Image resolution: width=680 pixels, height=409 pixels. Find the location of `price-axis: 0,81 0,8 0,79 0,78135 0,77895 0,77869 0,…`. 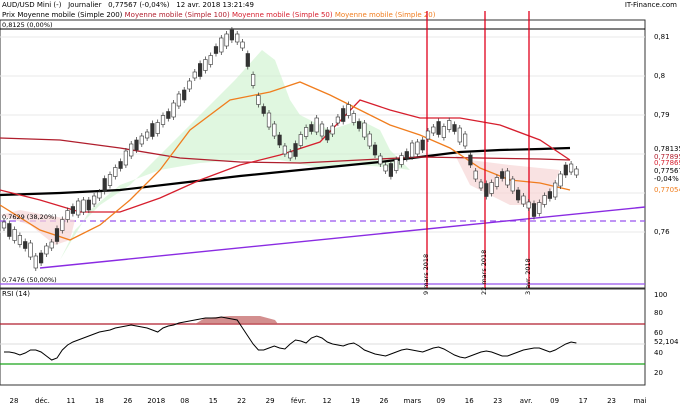

price-axis: 0,81 0,8 0,79 0,78135 0,77895 0,77869 0,… is located at coordinates (662, 154).